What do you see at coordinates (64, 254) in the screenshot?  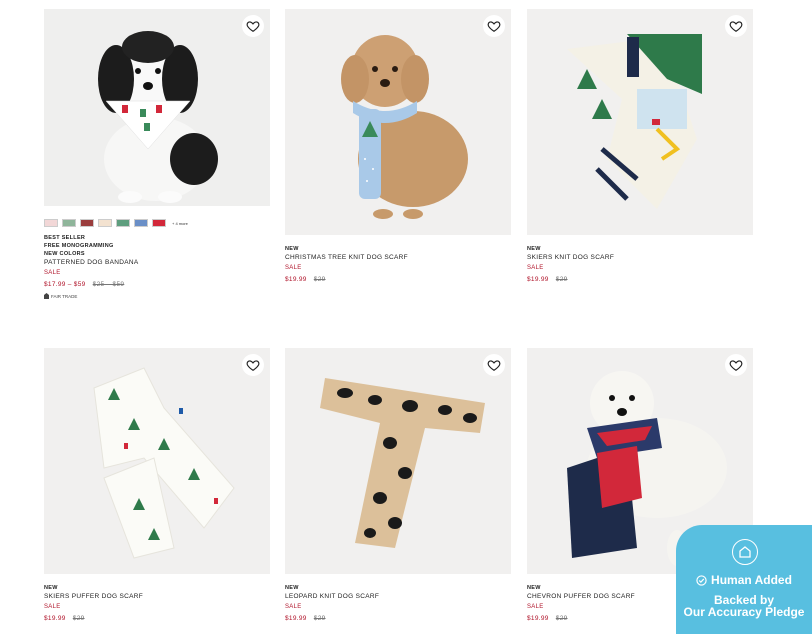 I see `product-tag: NEW COLORS` at bounding box center [64, 254].